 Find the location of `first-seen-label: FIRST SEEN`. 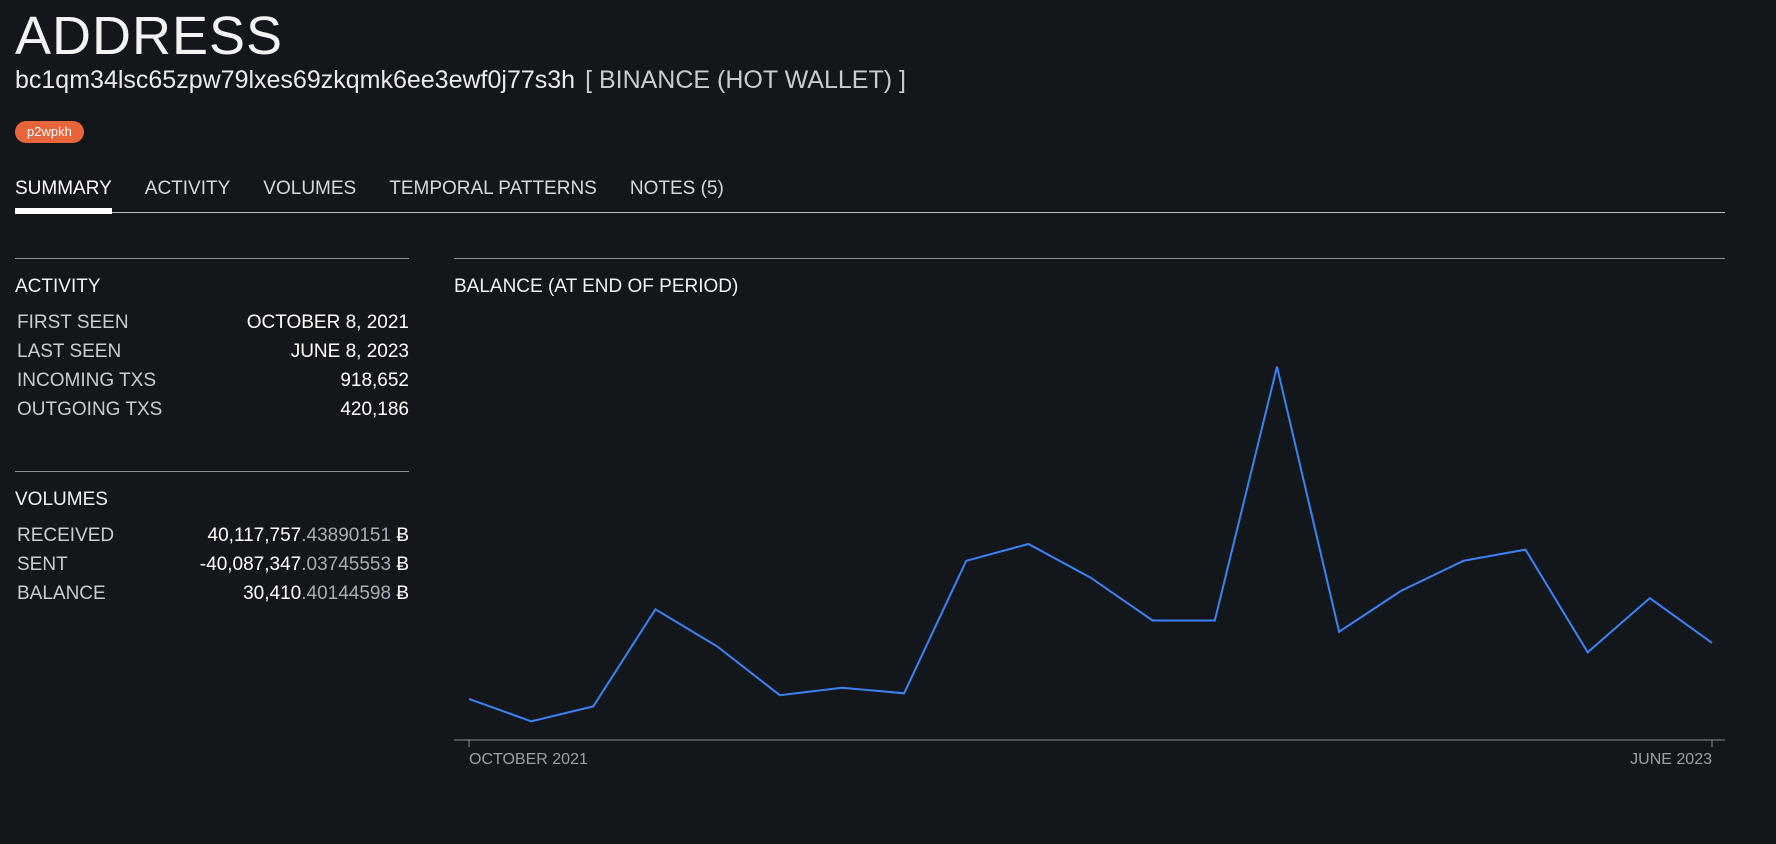

first-seen-label: FIRST SEEN is located at coordinates (73, 322).